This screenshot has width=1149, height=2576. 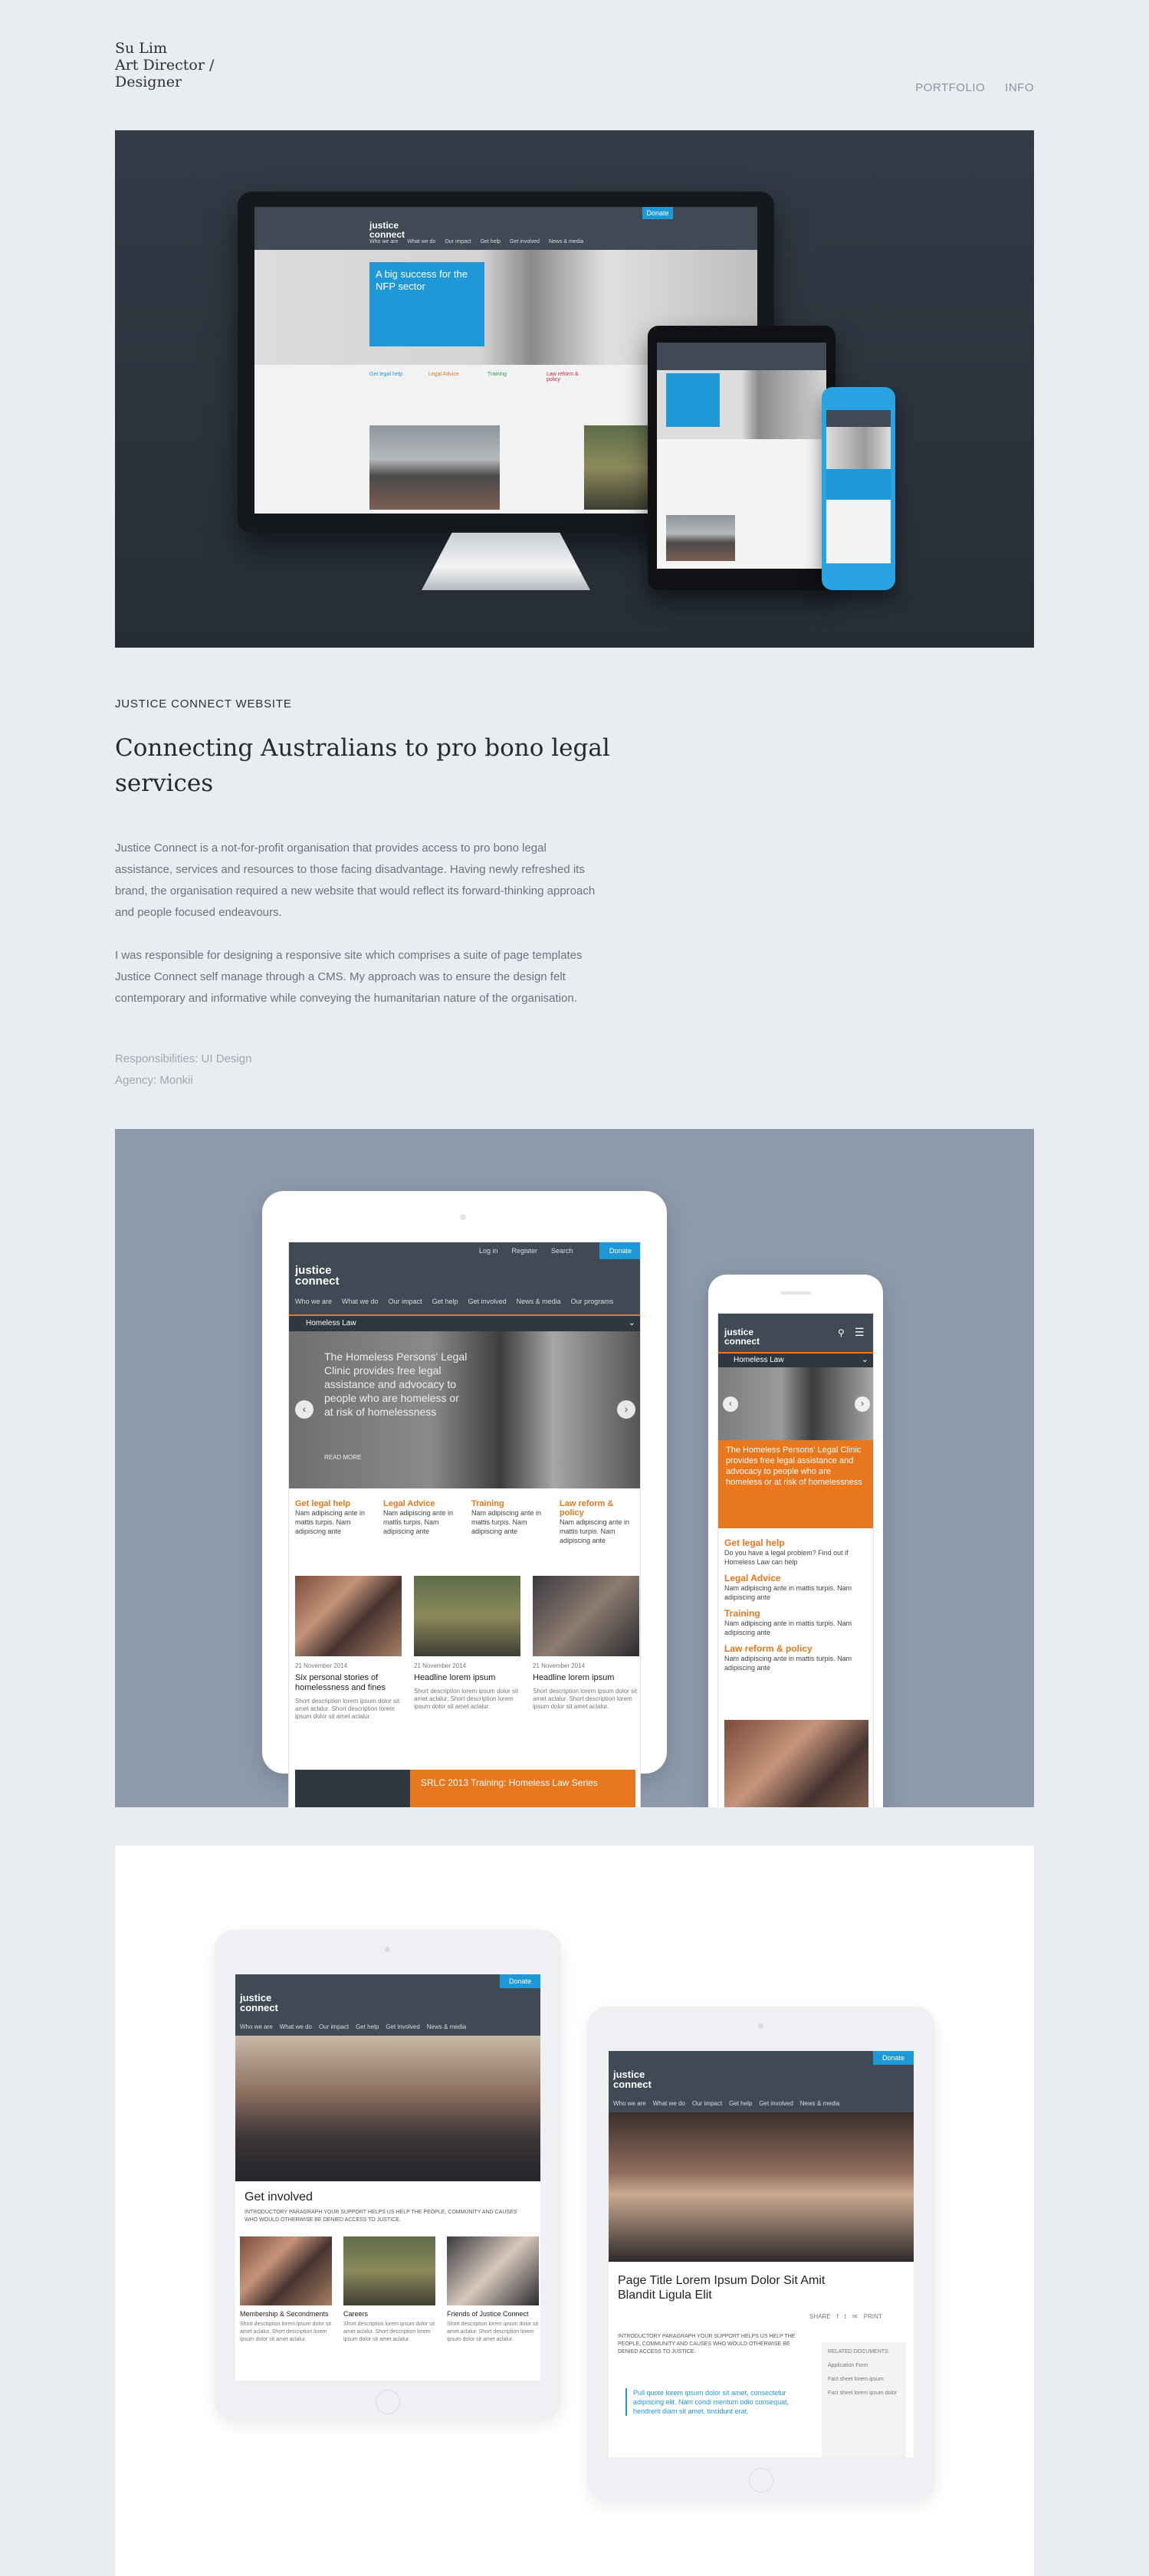 What do you see at coordinates (860, 1332) in the screenshot?
I see `phone-menu-icon: ☰` at bounding box center [860, 1332].